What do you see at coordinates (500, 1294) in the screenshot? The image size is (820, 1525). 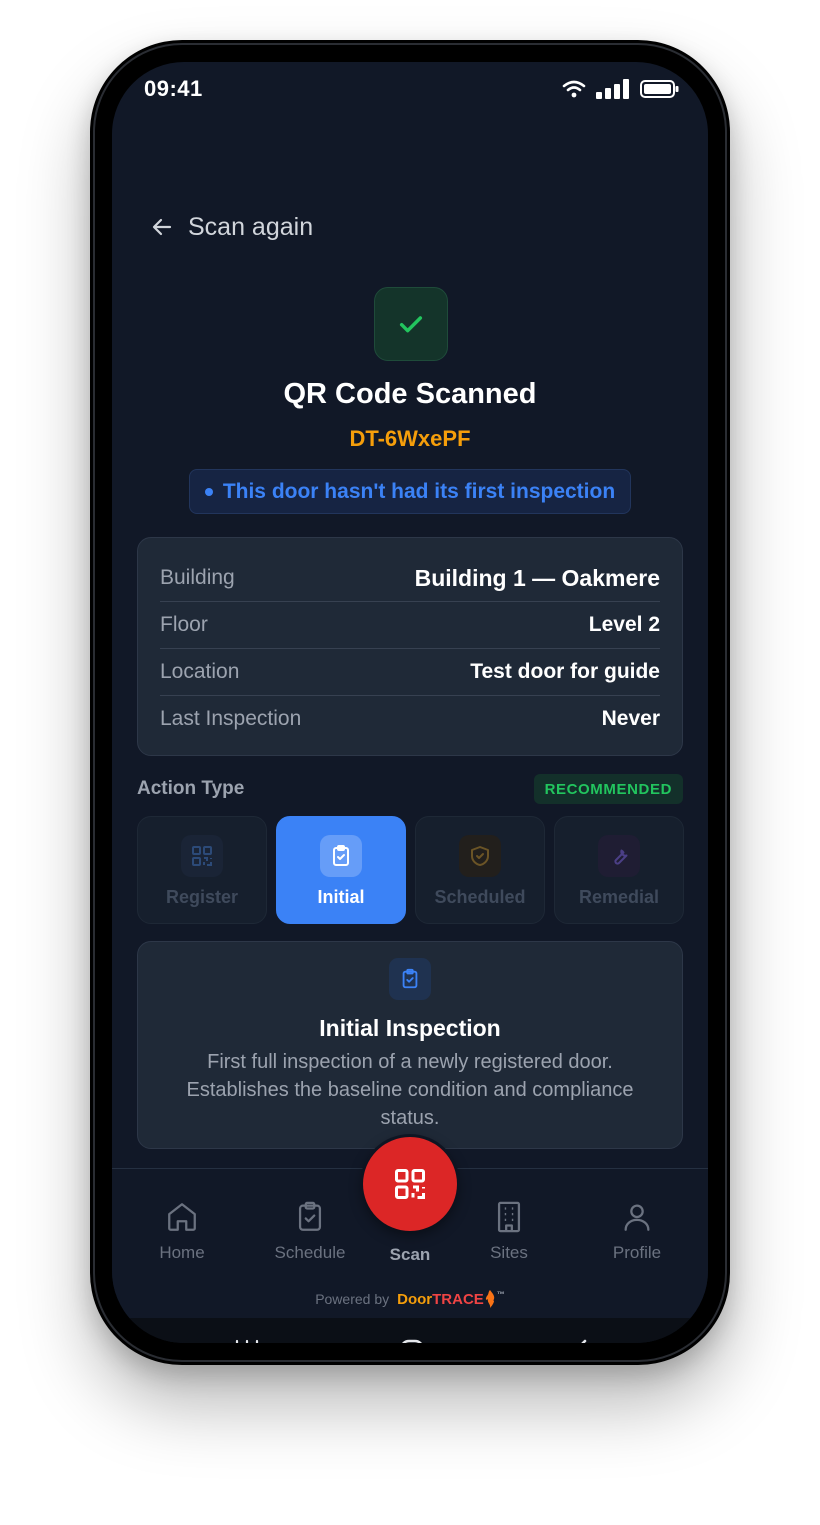 I see `brand-tm: ™` at bounding box center [500, 1294].